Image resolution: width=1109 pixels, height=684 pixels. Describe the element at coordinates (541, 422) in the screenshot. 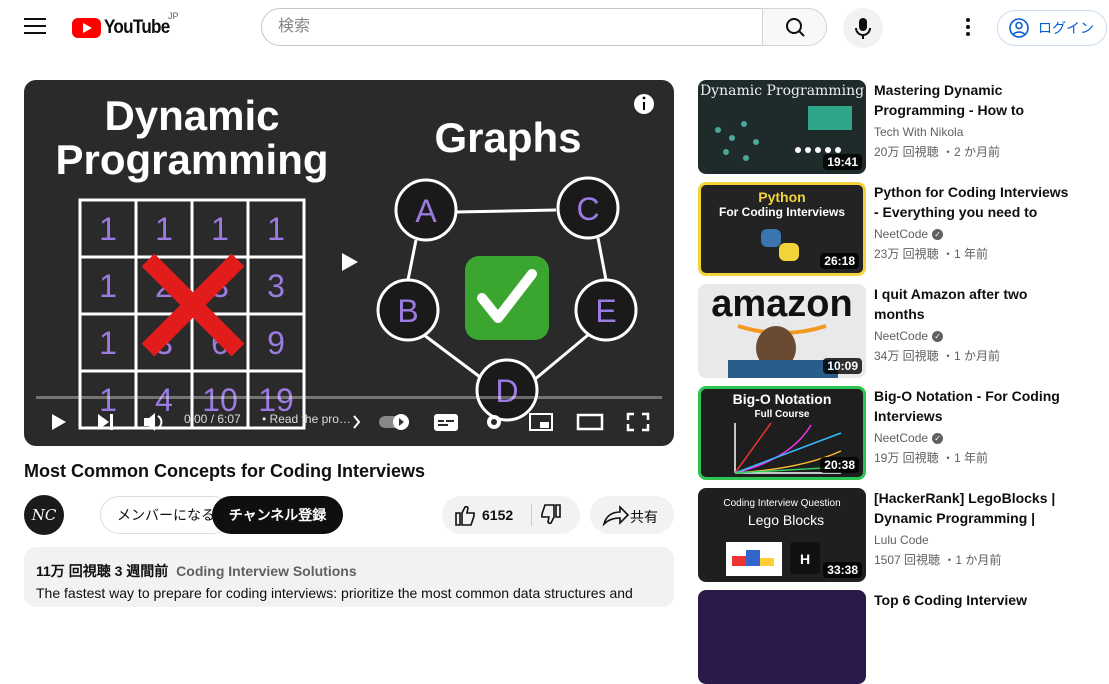

I see `miniplayer-icon` at that location.